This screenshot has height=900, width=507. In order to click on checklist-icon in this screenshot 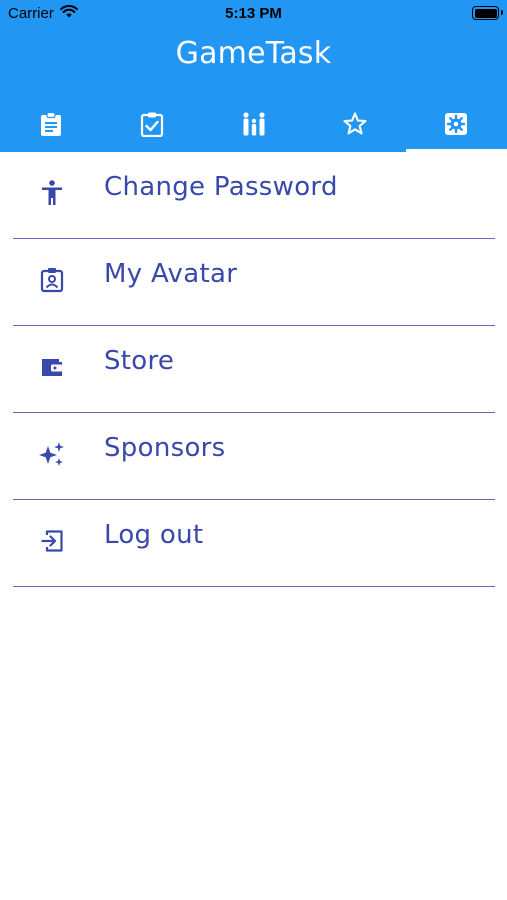, I will do `click(152, 124)`.